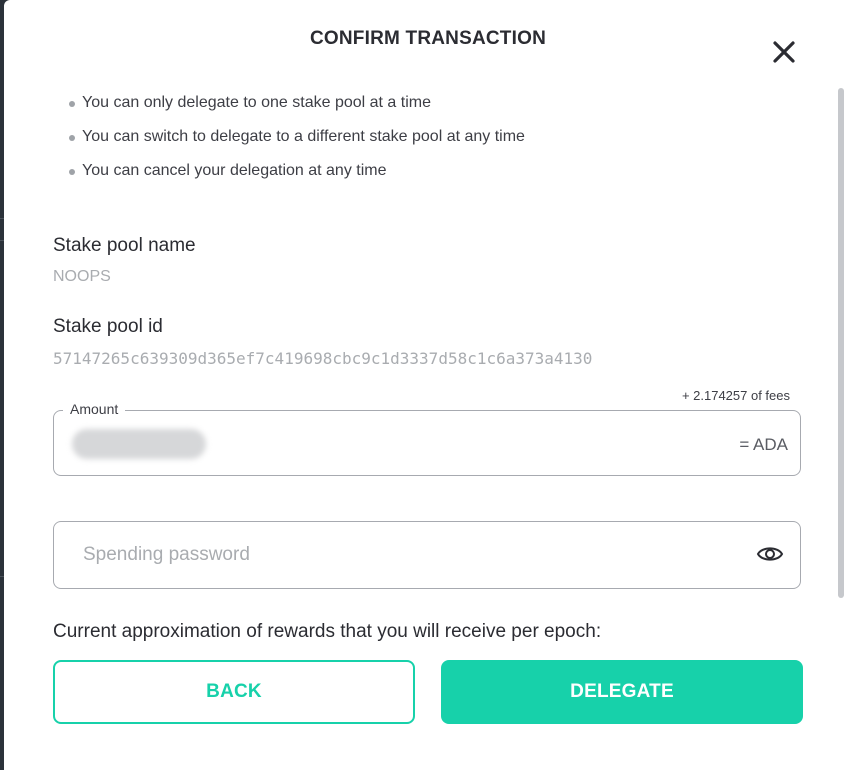  Describe the element at coordinates (139, 444) in the screenshot. I see `redacted-amount-value` at that location.